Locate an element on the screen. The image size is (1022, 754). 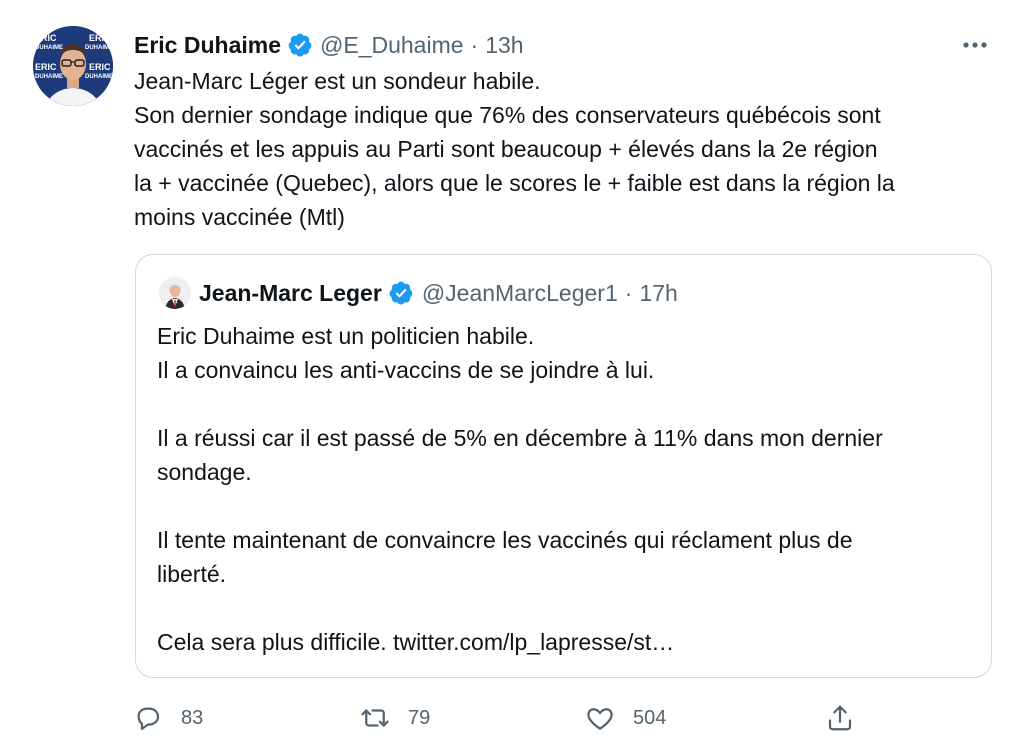
reply-icon is located at coordinates (148, 718).